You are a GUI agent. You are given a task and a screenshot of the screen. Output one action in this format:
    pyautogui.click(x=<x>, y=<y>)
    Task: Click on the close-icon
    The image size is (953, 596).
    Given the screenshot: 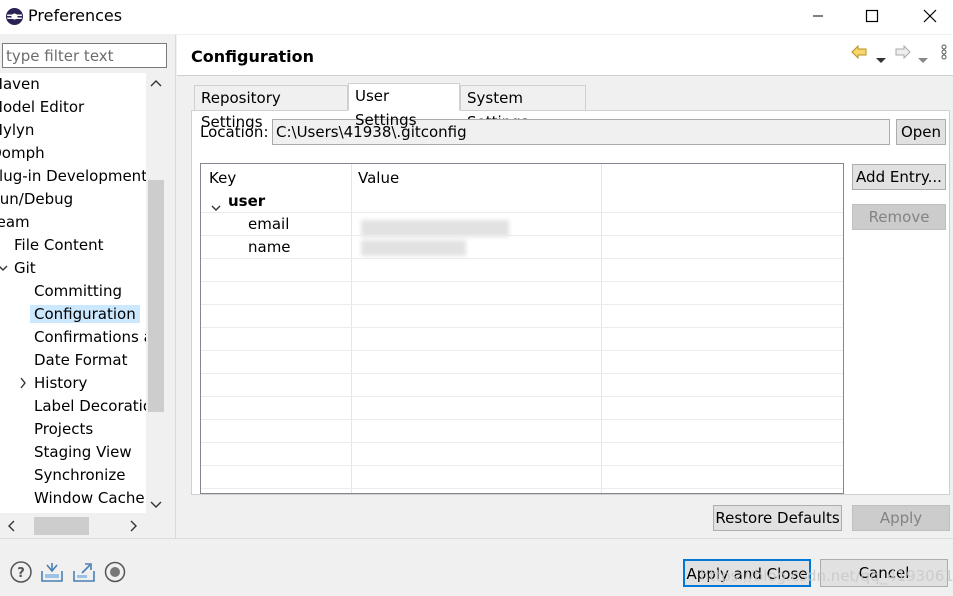 What is the action you would take?
    pyautogui.click(x=930, y=16)
    